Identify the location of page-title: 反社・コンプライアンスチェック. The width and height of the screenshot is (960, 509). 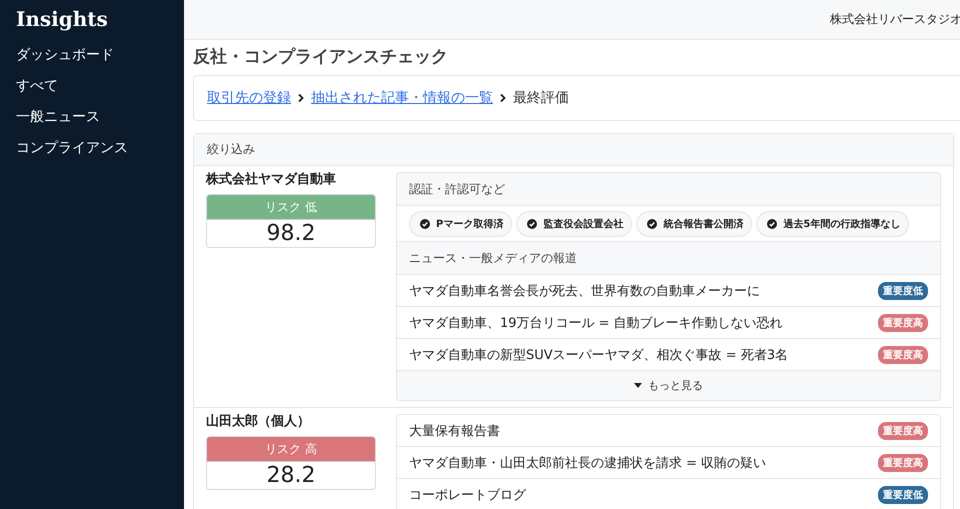
(321, 57).